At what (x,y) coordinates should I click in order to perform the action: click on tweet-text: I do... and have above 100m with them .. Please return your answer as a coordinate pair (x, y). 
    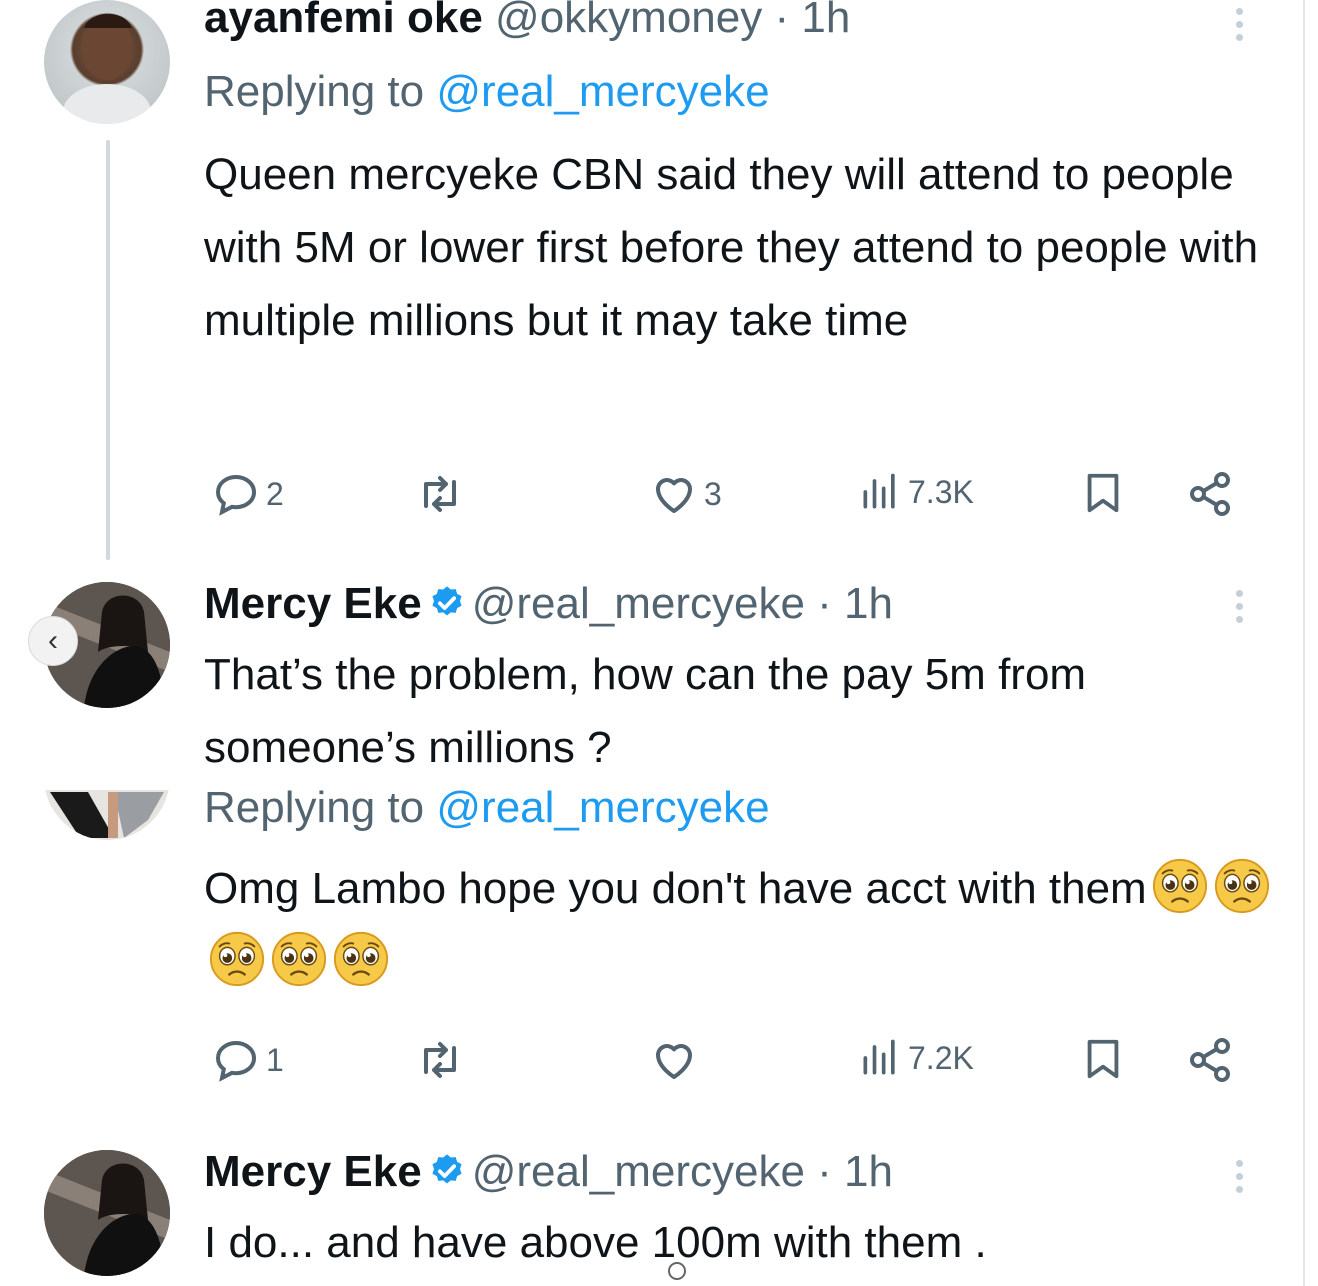
    Looking at the image, I should click on (595, 1242).